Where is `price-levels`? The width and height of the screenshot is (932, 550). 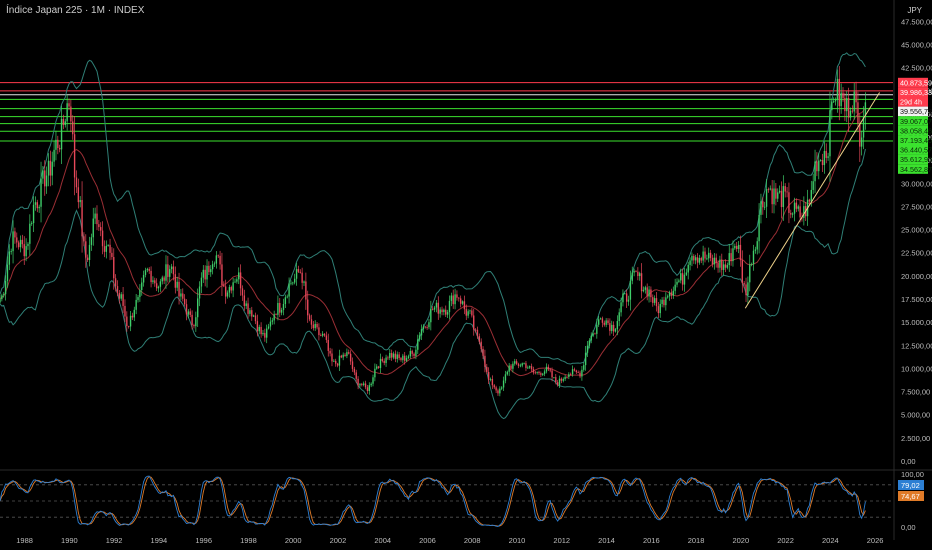
price-levels is located at coordinates (446, 112).